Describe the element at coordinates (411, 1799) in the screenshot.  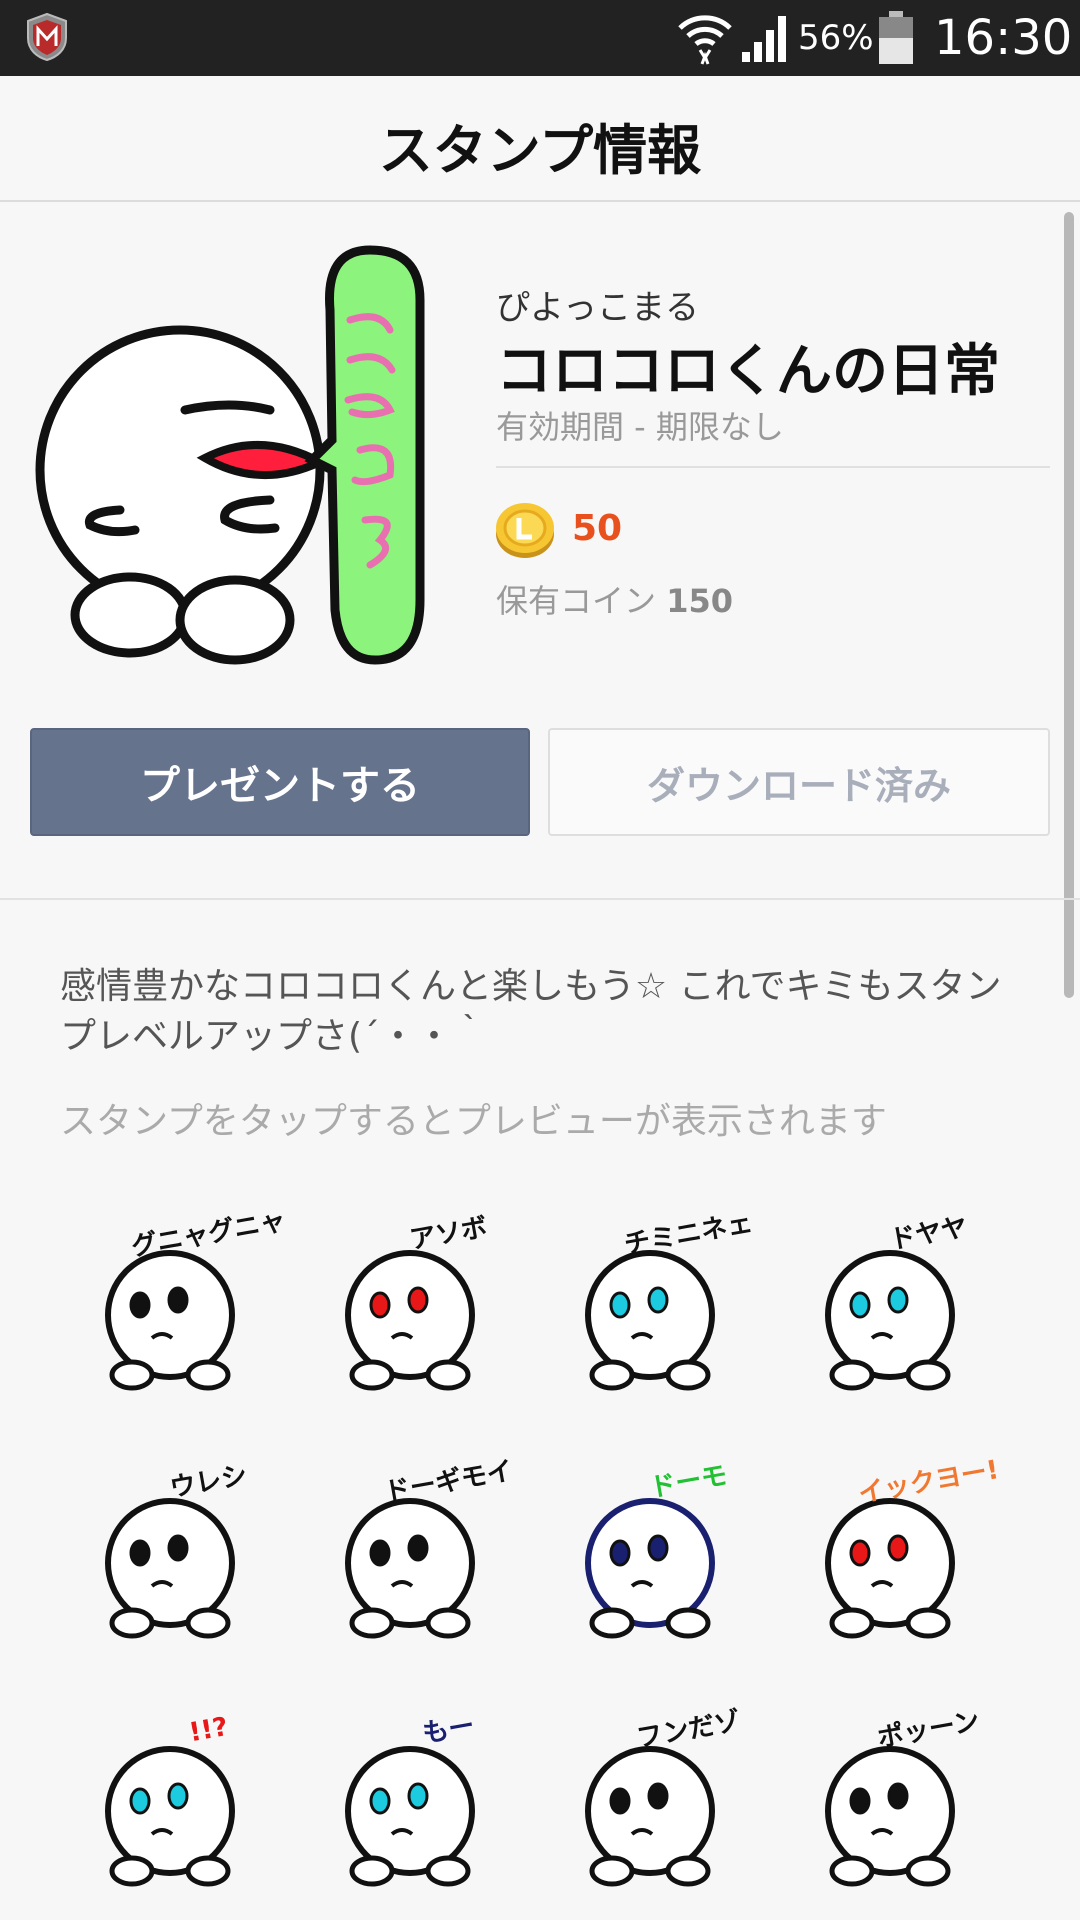
I see `sticker-character: もー` at that location.